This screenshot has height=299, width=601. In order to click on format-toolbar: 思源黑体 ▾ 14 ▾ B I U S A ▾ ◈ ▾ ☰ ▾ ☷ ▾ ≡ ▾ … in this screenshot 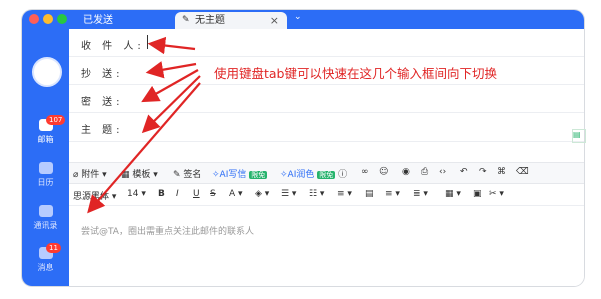, I will do `click(326, 195)`.